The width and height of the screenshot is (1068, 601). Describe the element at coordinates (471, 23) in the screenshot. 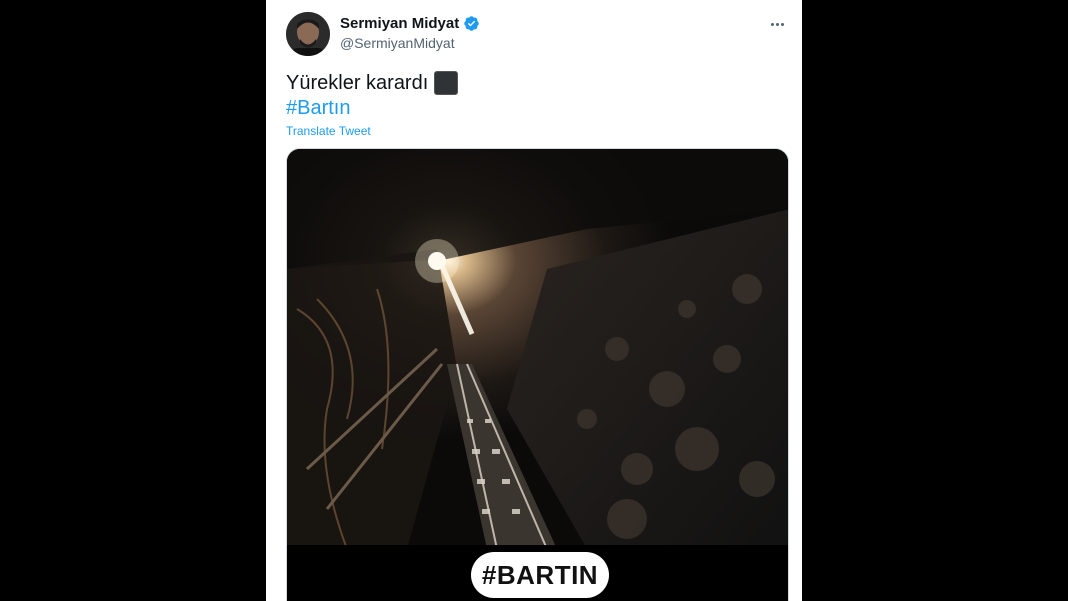

I see `verified-badge-icon` at that location.